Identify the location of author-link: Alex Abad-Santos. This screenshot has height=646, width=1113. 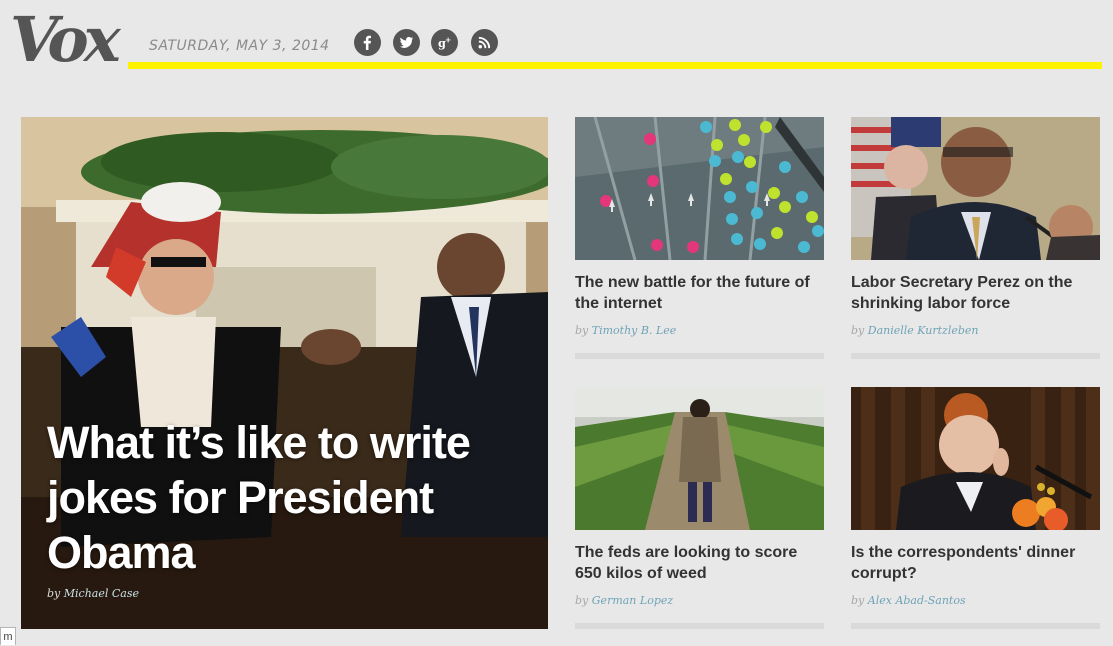
(917, 600).